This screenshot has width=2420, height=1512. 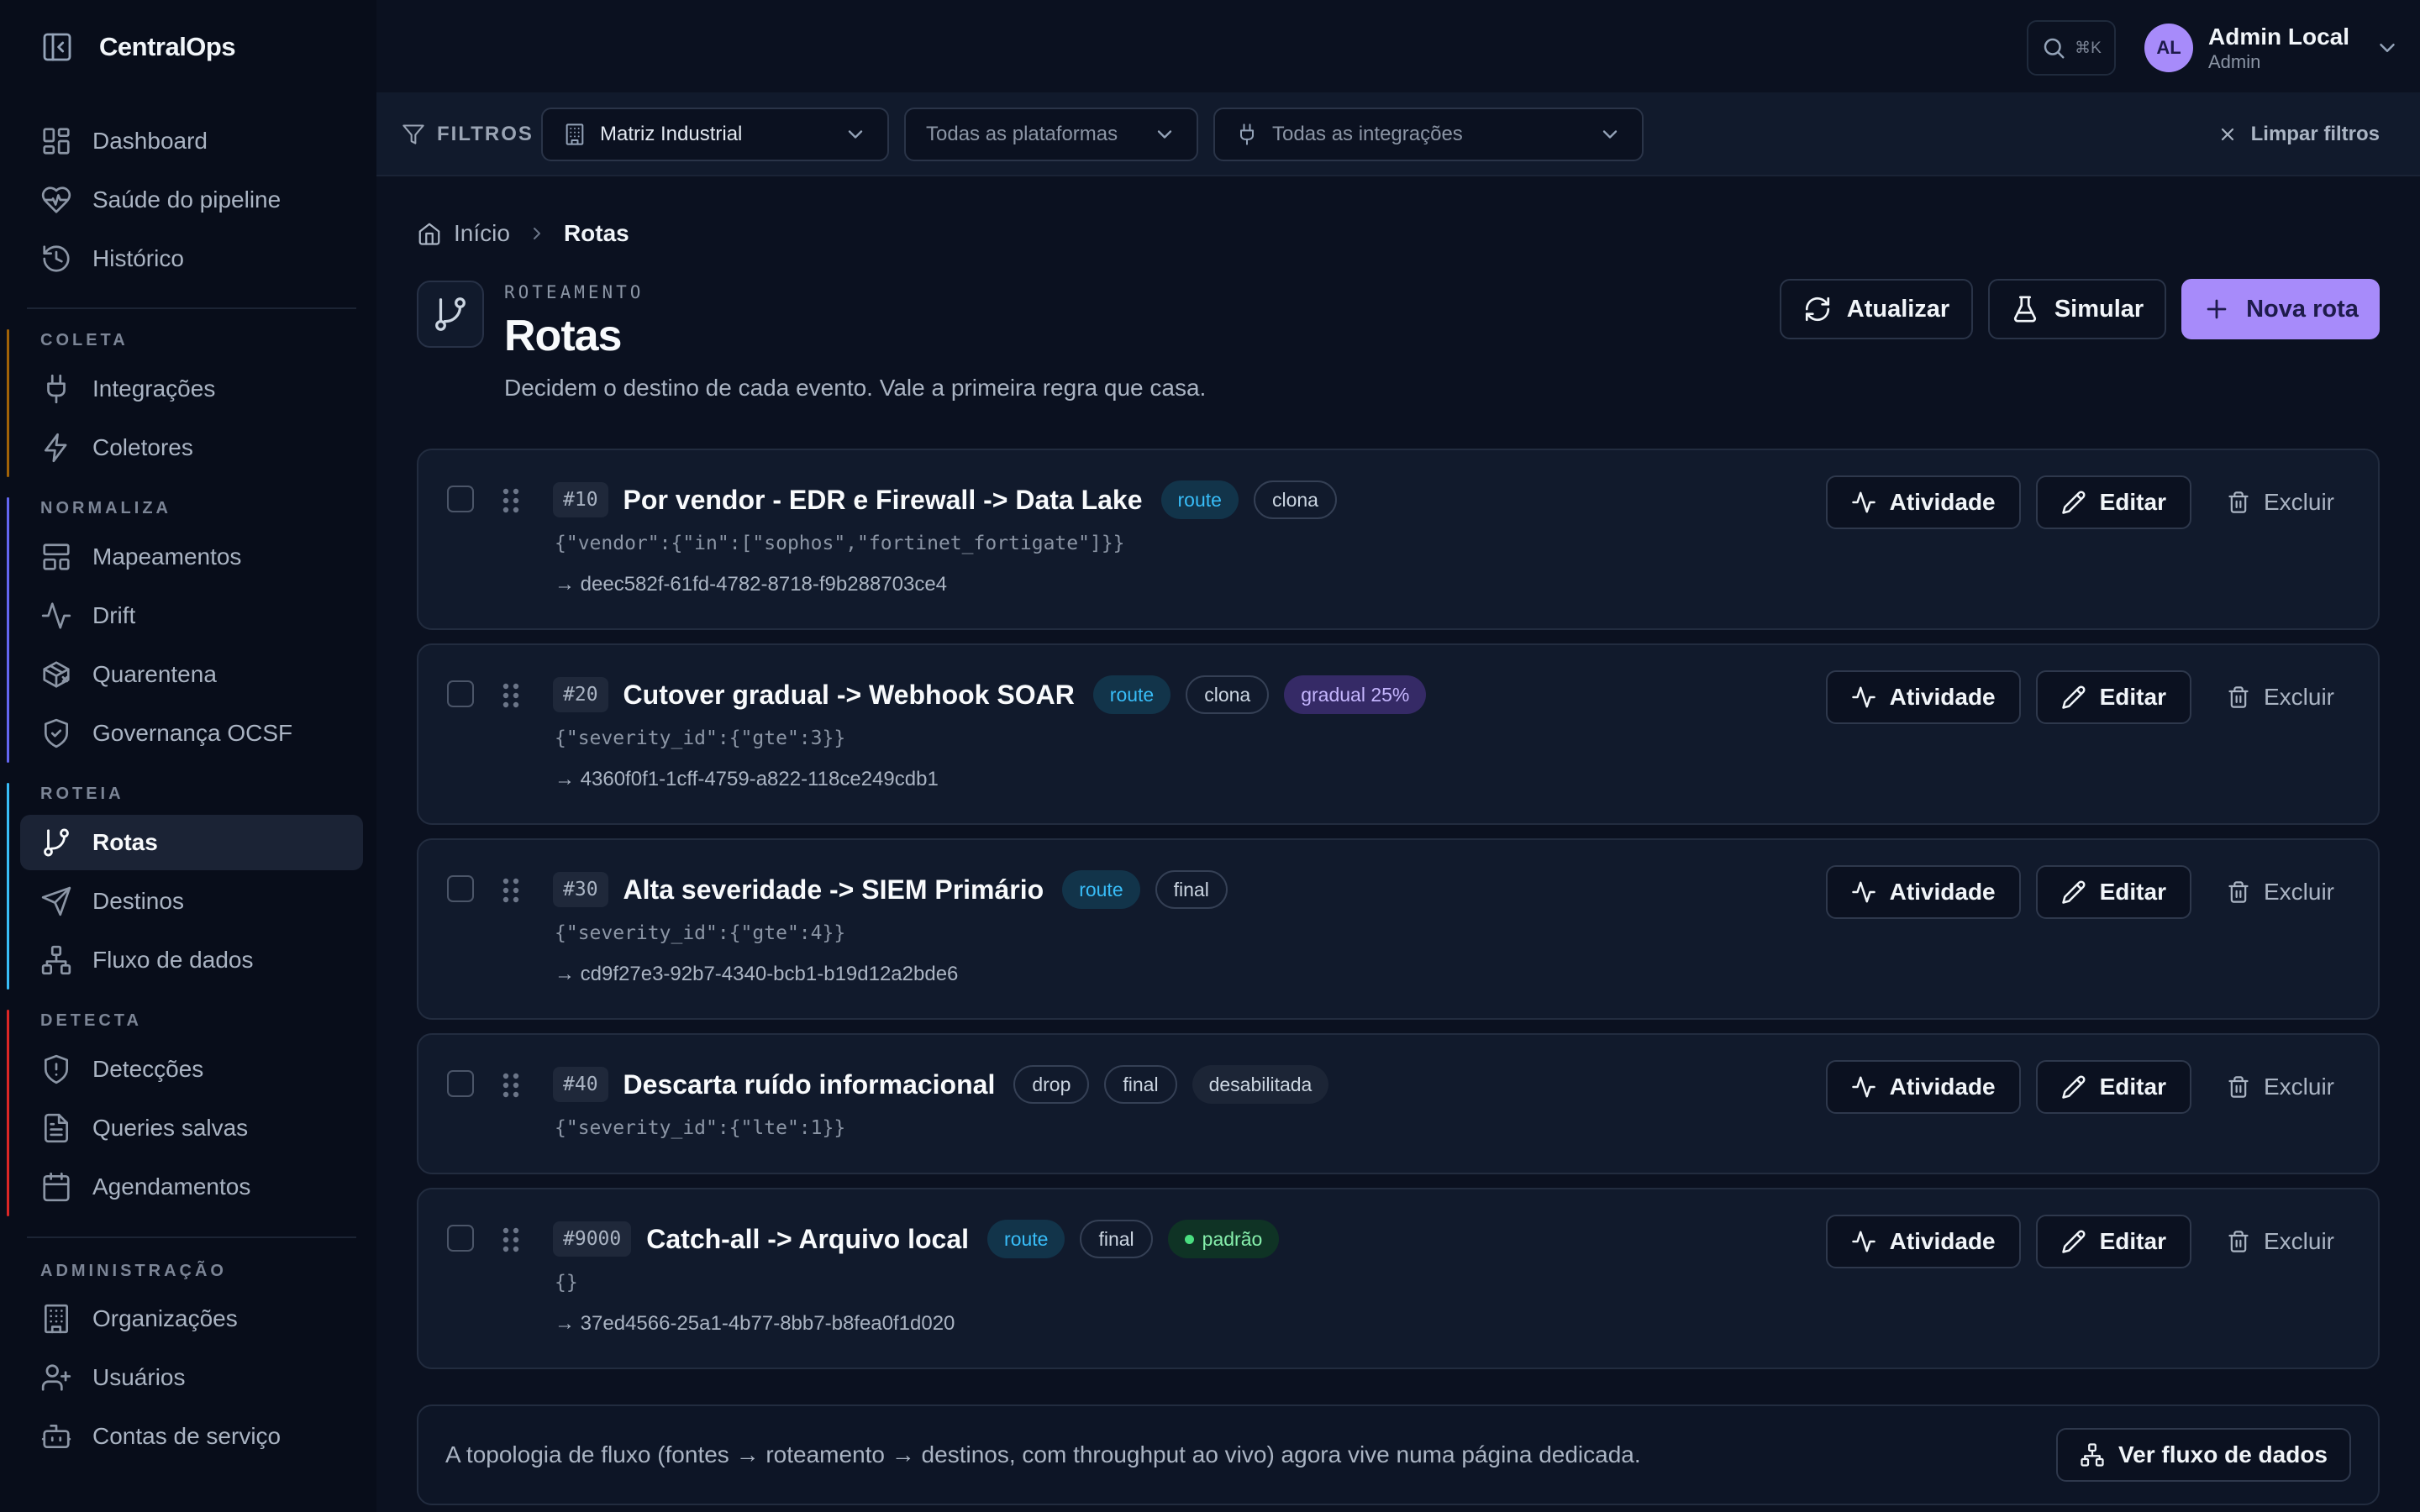 I want to click on org-select: Matriz Industrial, so click(x=715, y=134).